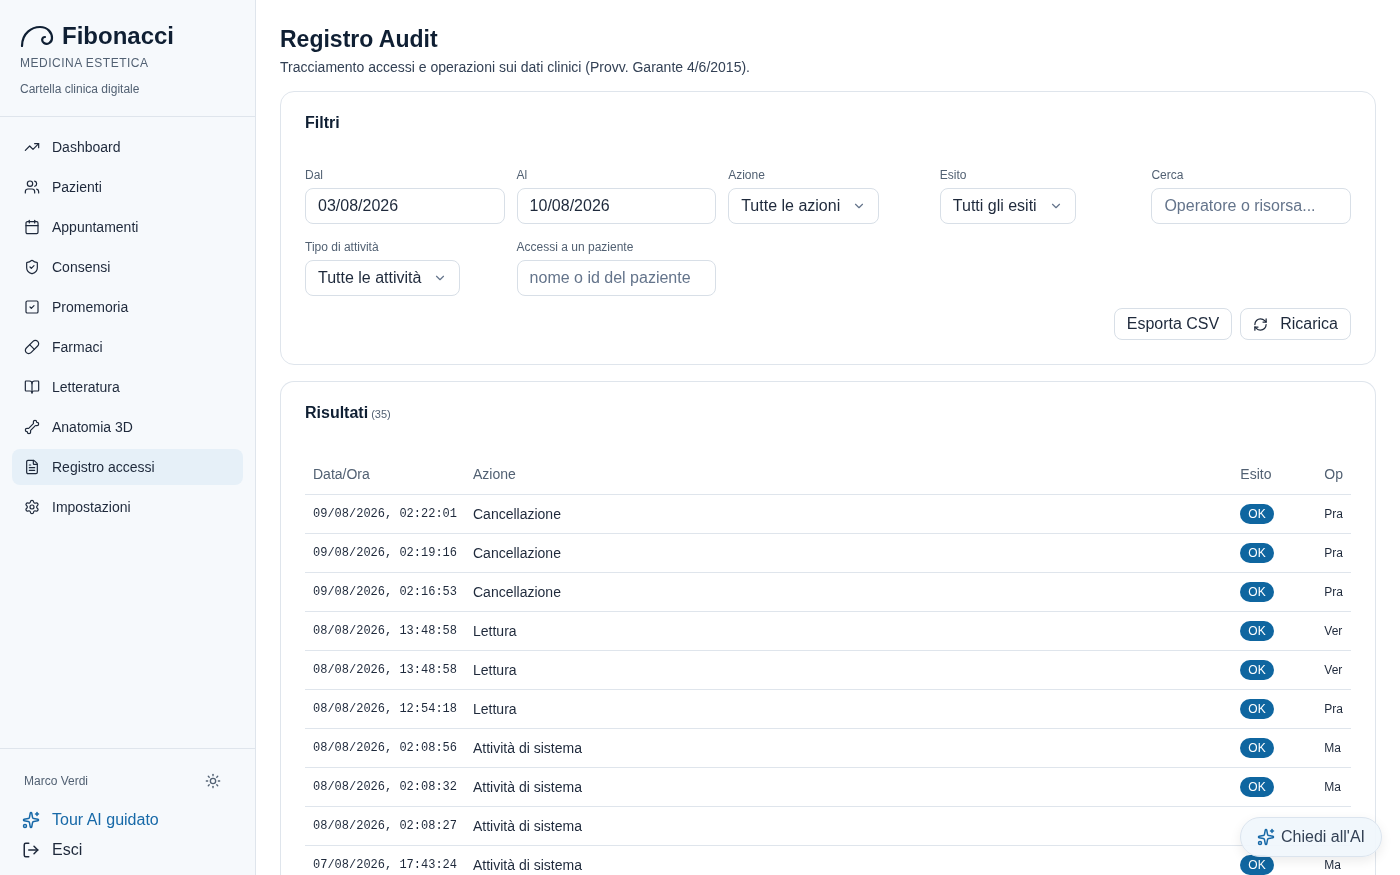 The width and height of the screenshot is (1400, 875). What do you see at coordinates (616, 278) in the screenshot?
I see `input-field: nome o id del paziente` at bounding box center [616, 278].